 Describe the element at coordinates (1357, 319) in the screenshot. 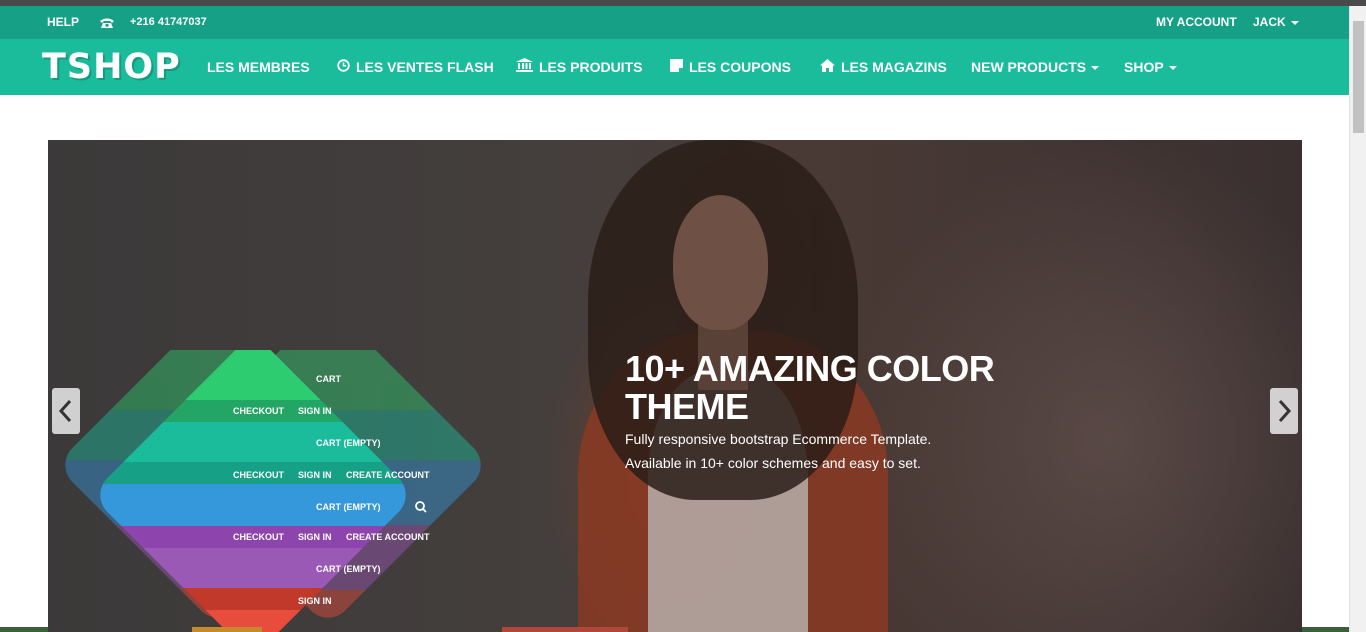

I see `page-scrollbar` at that location.